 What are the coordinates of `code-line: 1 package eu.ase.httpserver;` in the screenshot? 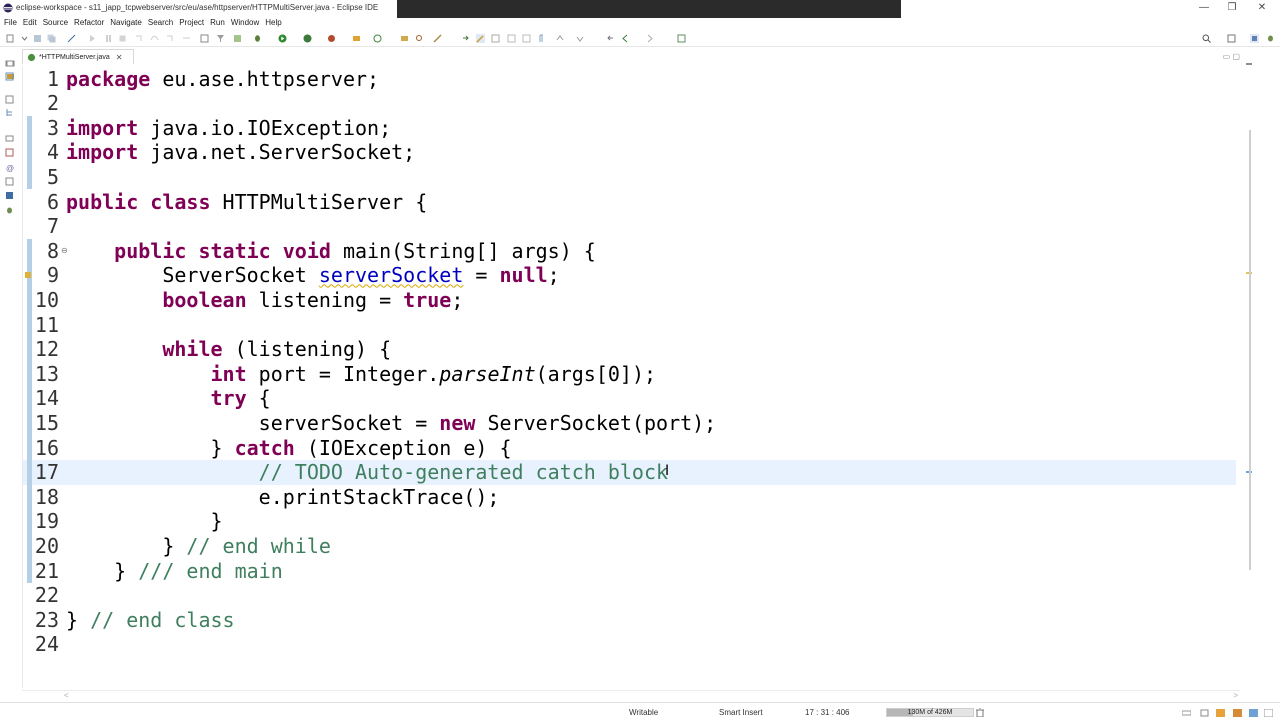 It's located at (629, 79).